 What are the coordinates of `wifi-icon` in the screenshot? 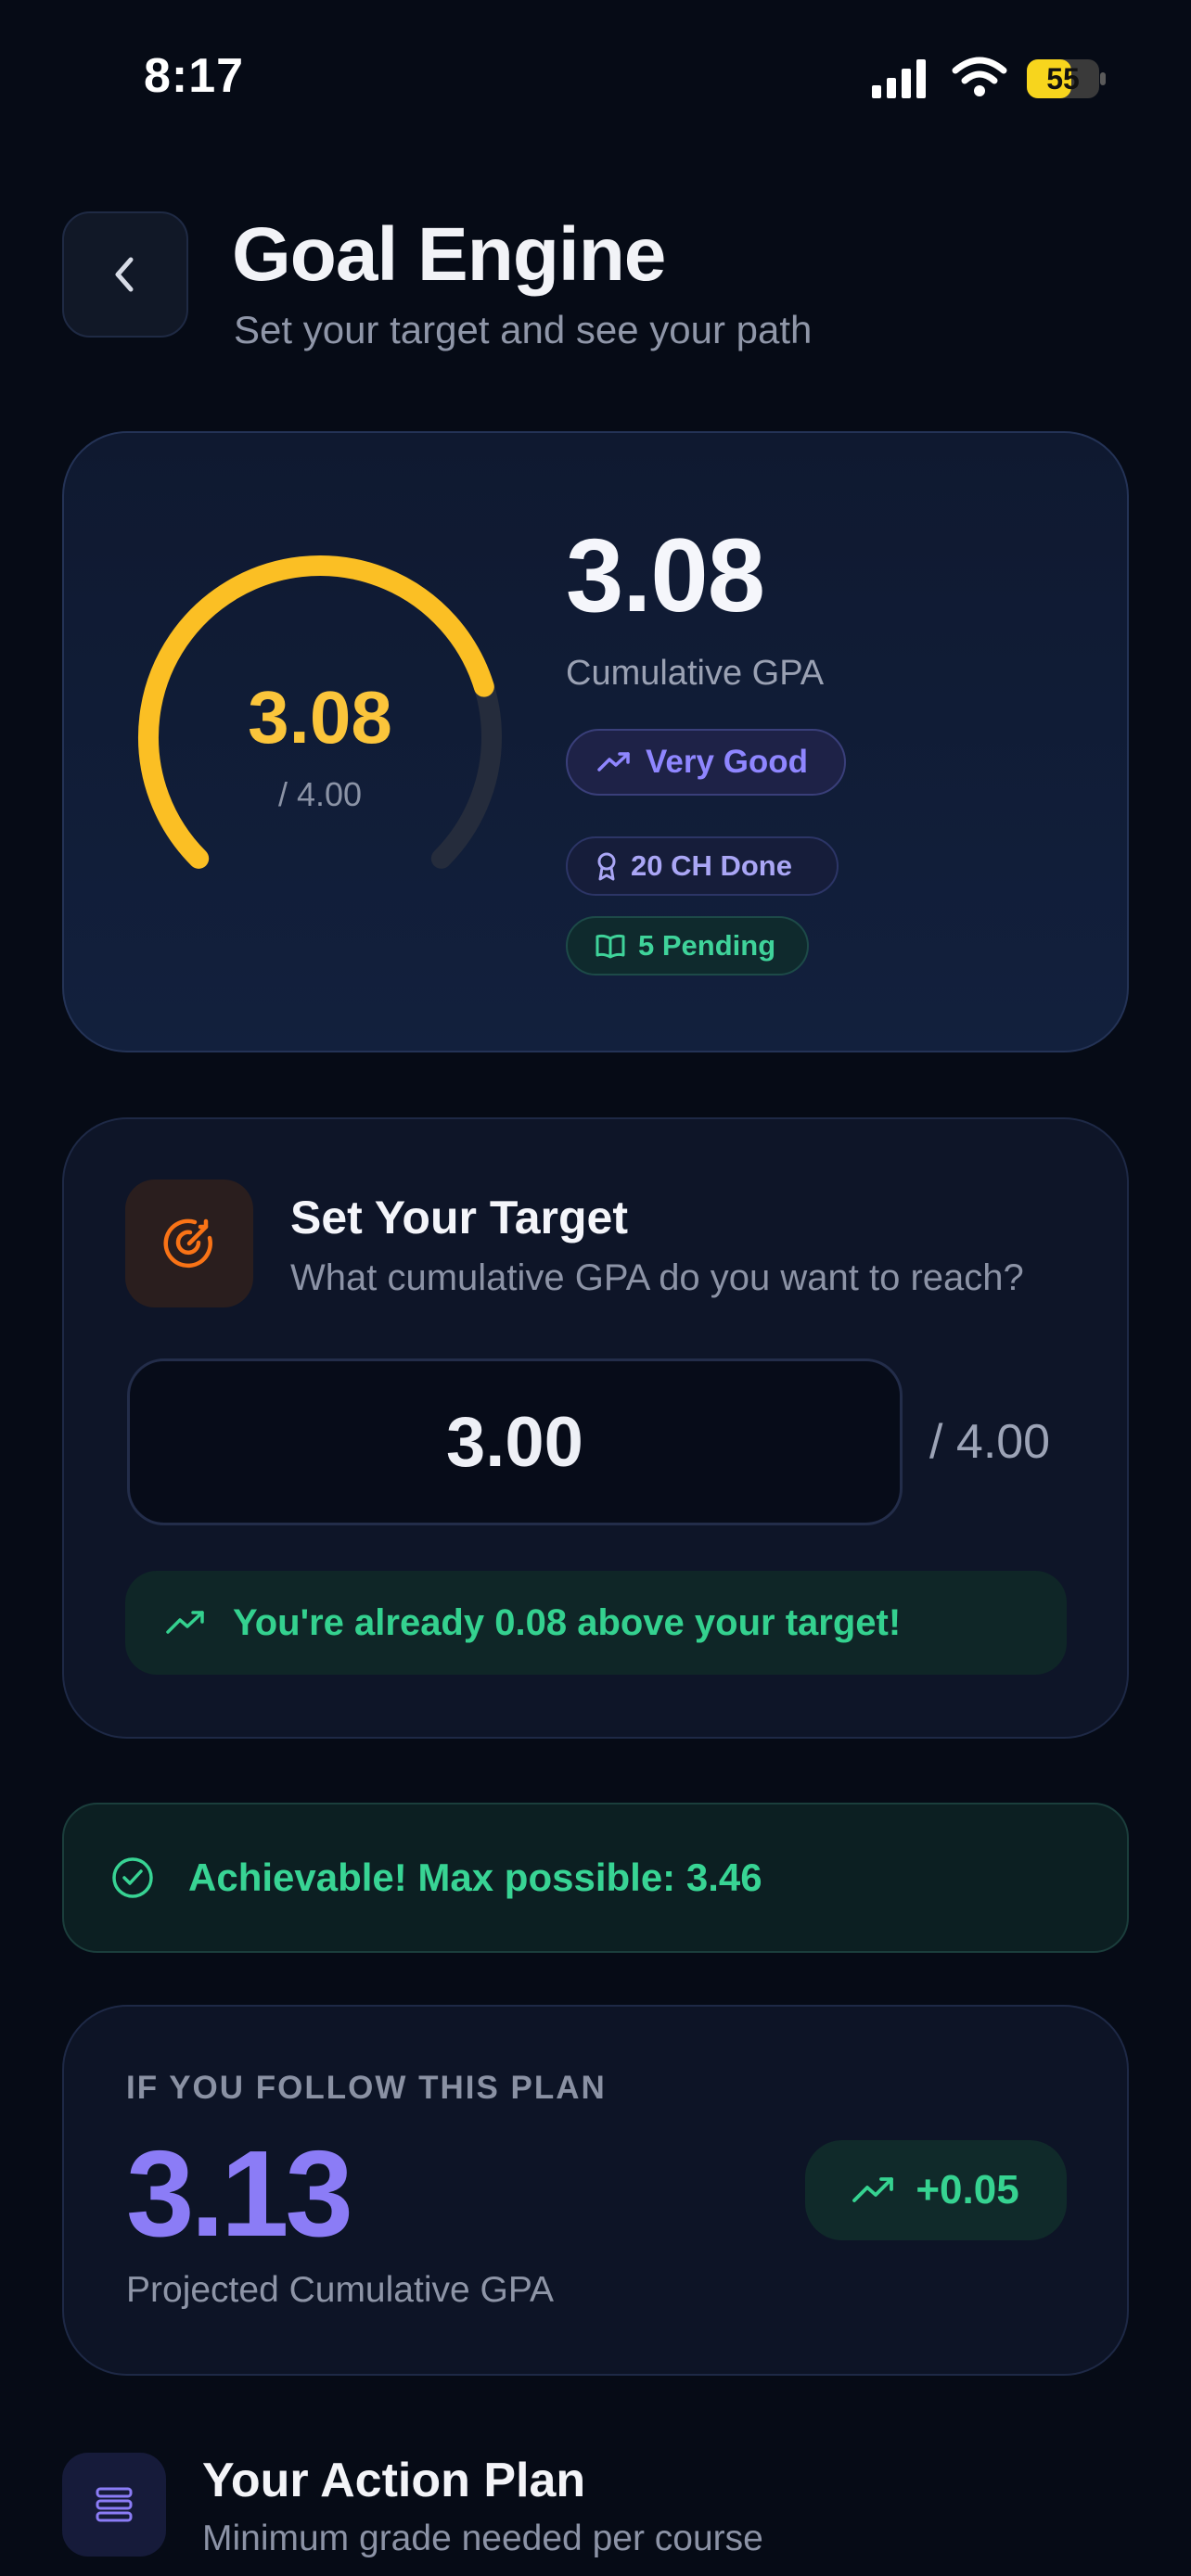 It's located at (980, 76).